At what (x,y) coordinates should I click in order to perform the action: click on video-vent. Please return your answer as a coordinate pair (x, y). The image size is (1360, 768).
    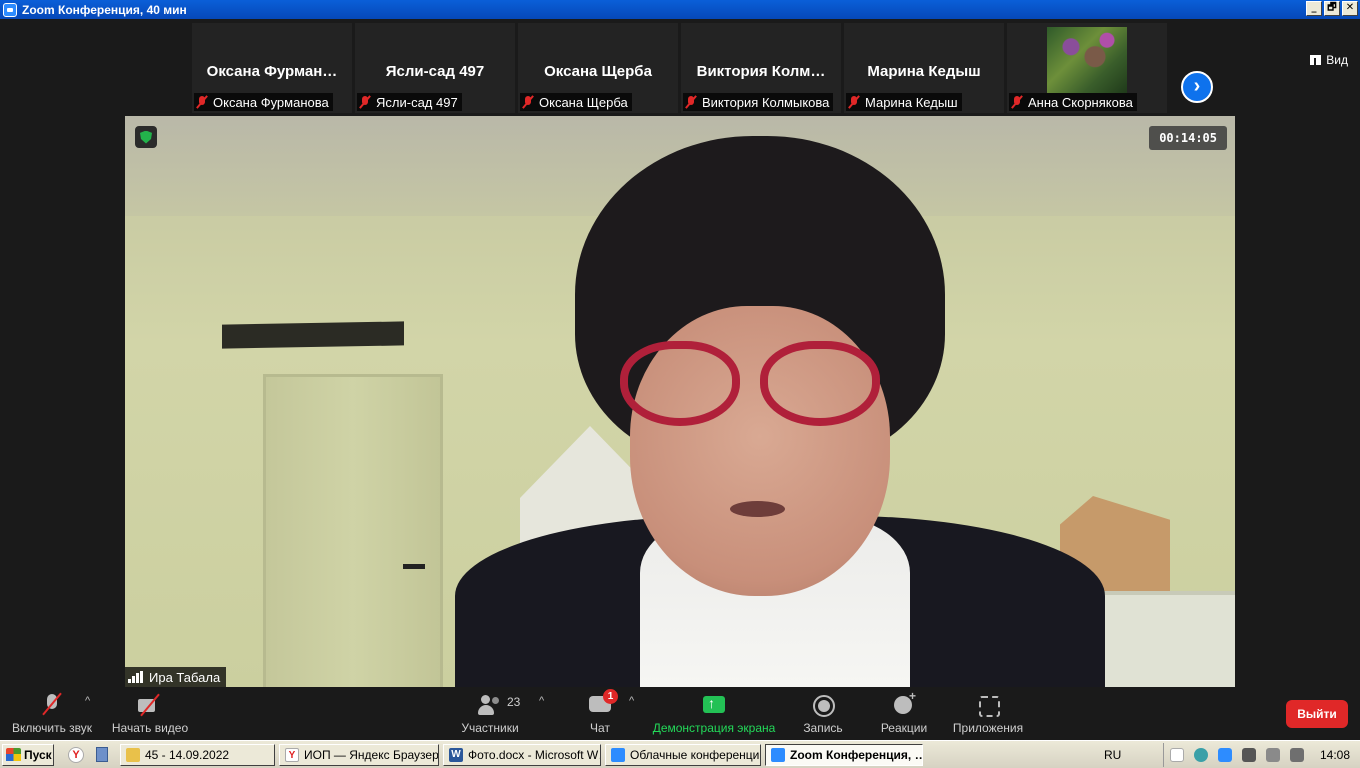
    Looking at the image, I should click on (313, 335).